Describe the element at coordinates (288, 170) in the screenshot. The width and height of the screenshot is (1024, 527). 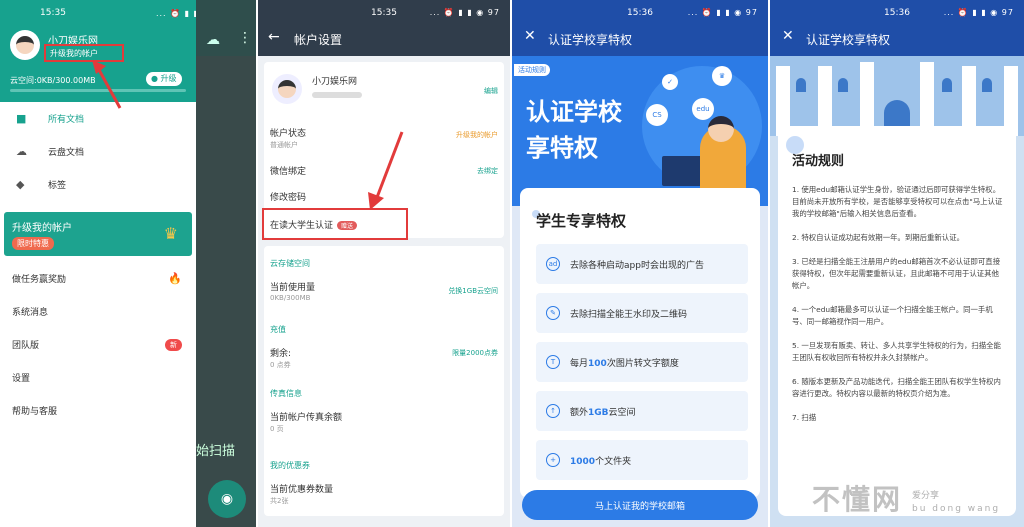
I see `wechat-bind-label: 微信绑定` at that location.